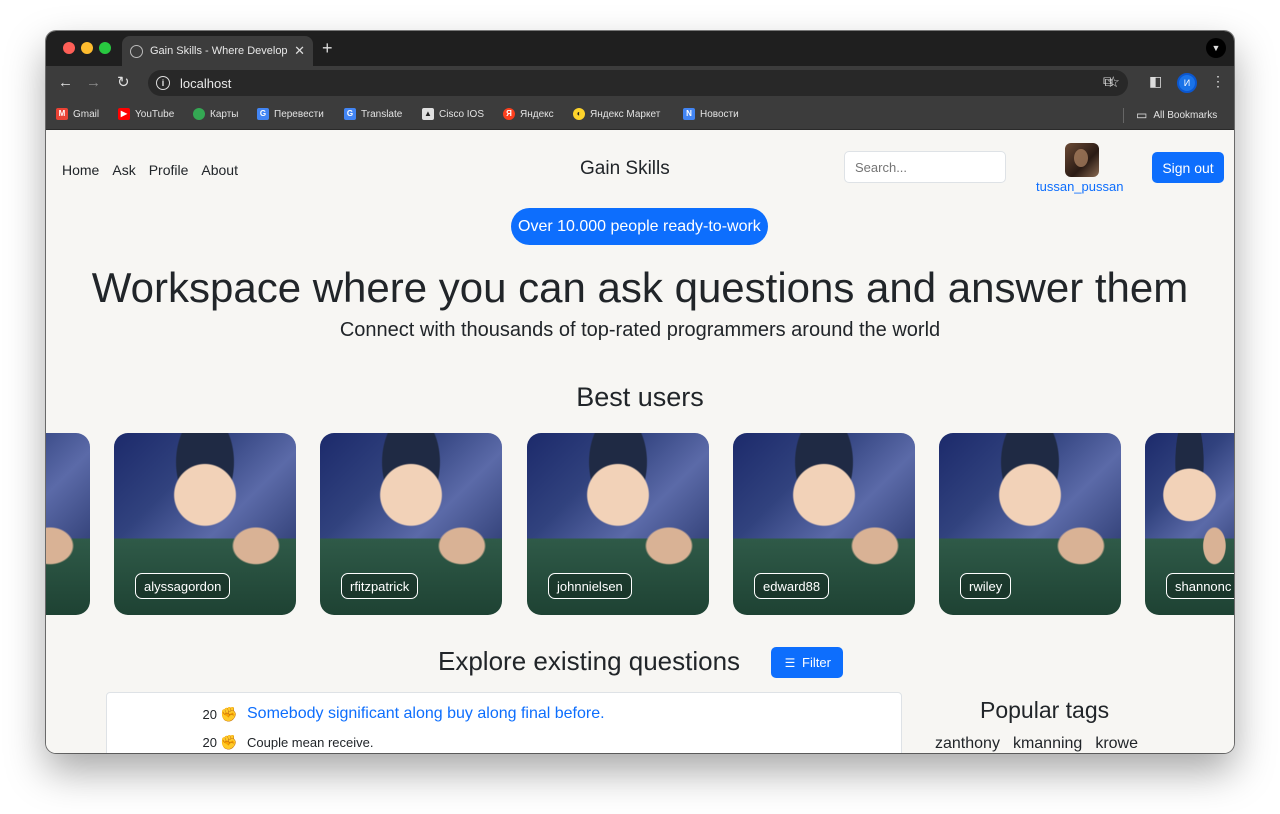  I want to click on cisco-icon: ▲, so click(428, 114).